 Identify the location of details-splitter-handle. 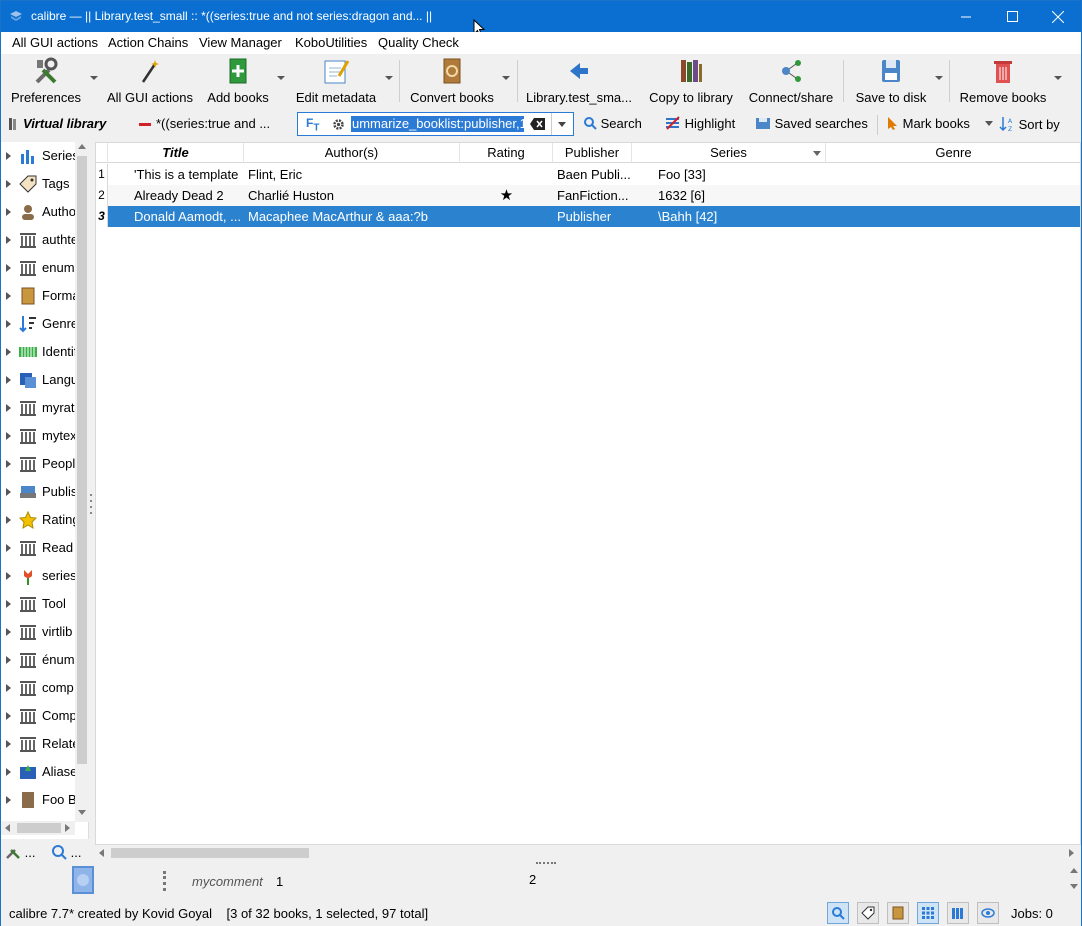
(164, 881).